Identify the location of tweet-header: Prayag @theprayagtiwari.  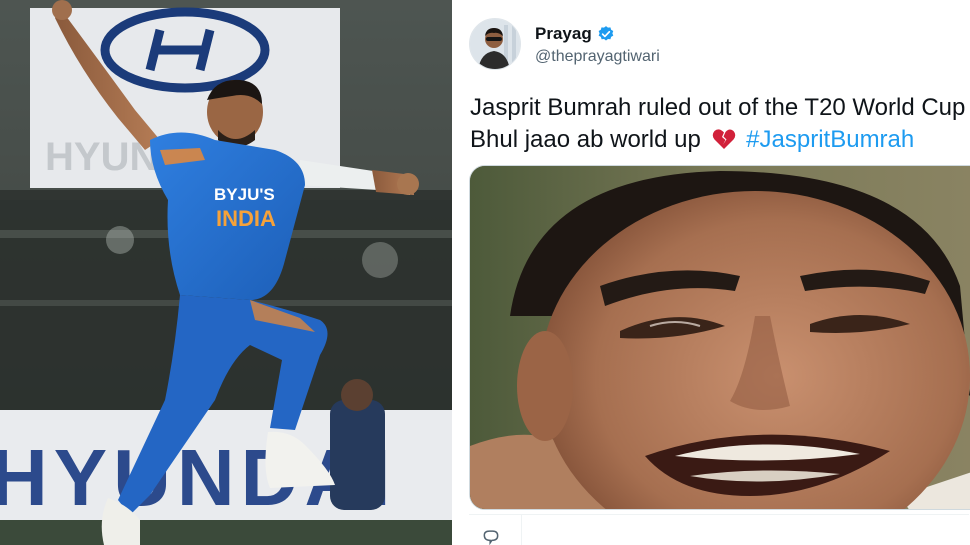
(709, 46).